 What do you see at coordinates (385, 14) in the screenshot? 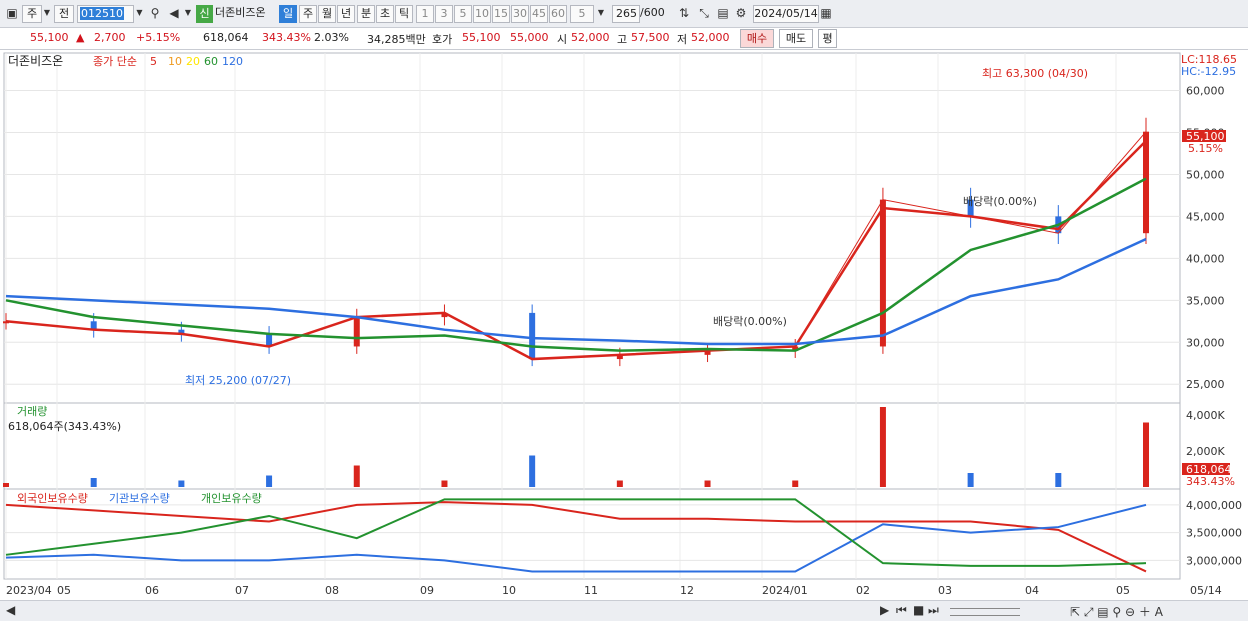
I see `tab-second: 초` at bounding box center [385, 14].